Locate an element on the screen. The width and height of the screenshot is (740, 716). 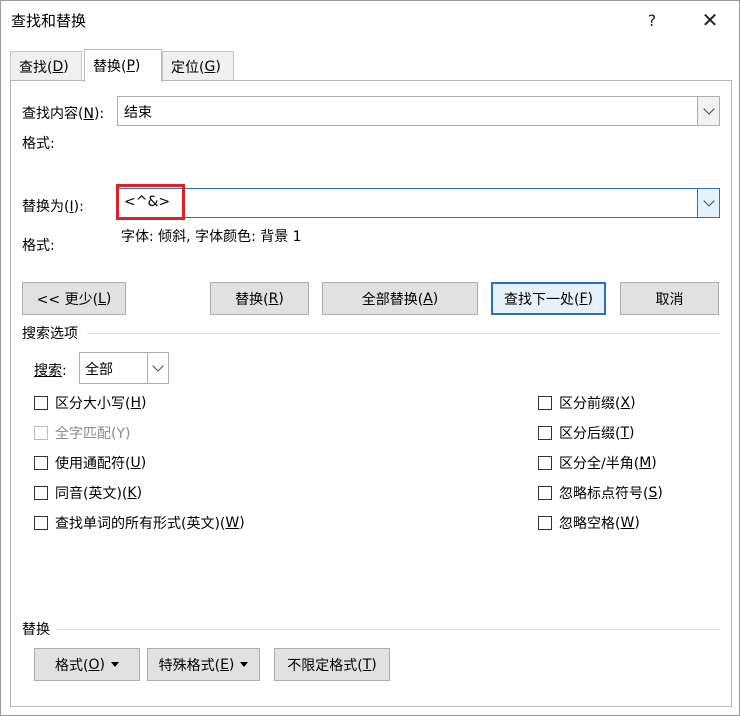
replace-history-dropdown is located at coordinates (708, 203).